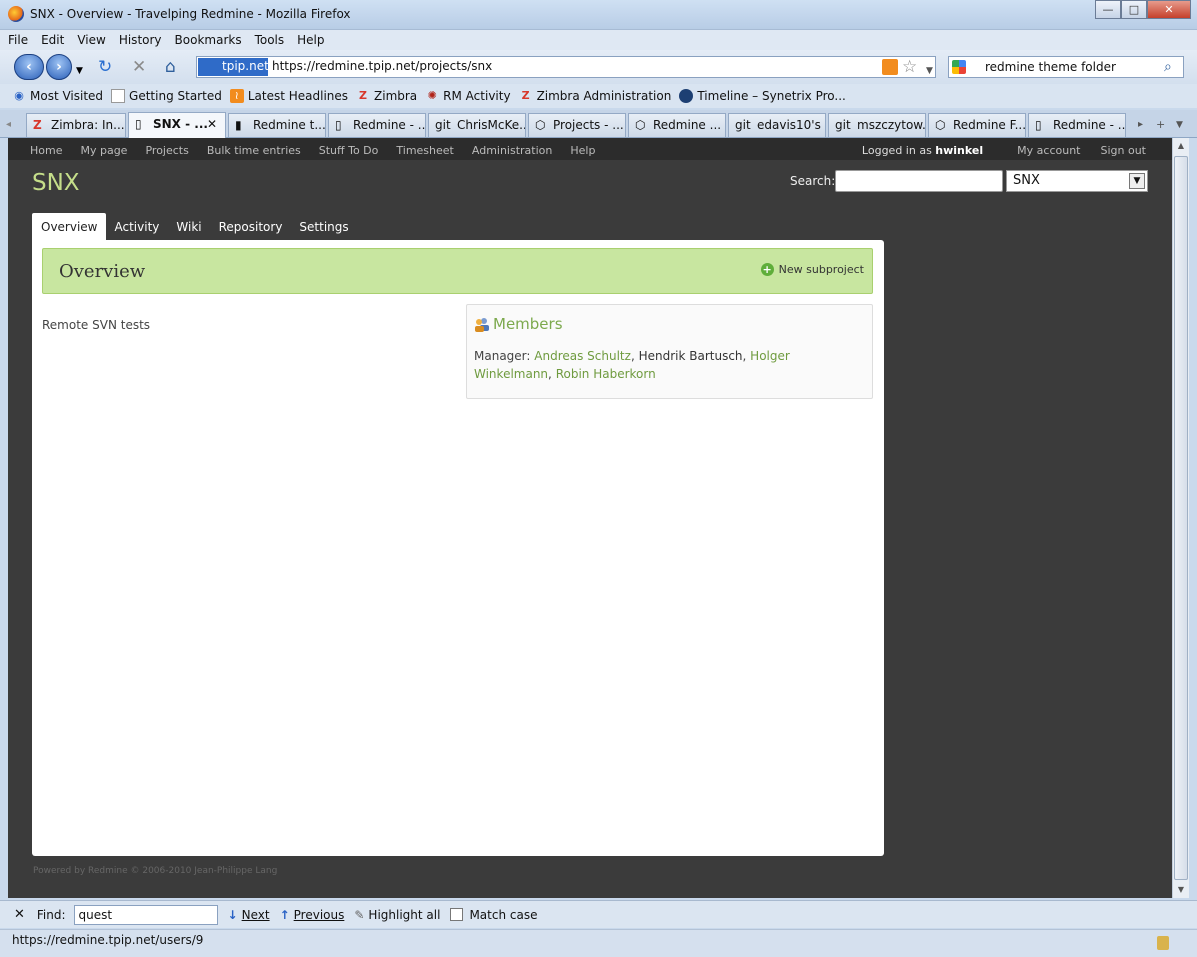 This screenshot has height=957, width=1197. What do you see at coordinates (46, 150) in the screenshot?
I see `top-menu-home: Home` at bounding box center [46, 150].